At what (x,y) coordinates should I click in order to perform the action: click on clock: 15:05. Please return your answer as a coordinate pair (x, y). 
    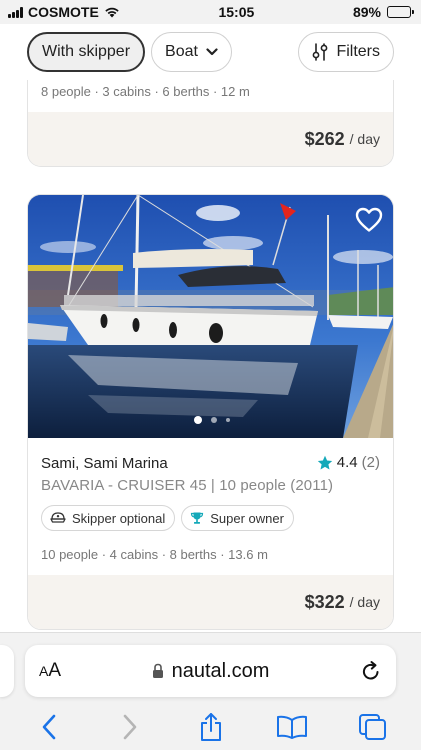
    Looking at the image, I should click on (236, 12).